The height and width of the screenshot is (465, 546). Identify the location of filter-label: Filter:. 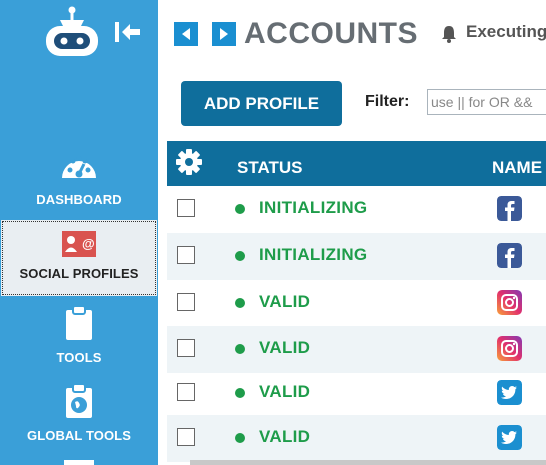
(387, 101).